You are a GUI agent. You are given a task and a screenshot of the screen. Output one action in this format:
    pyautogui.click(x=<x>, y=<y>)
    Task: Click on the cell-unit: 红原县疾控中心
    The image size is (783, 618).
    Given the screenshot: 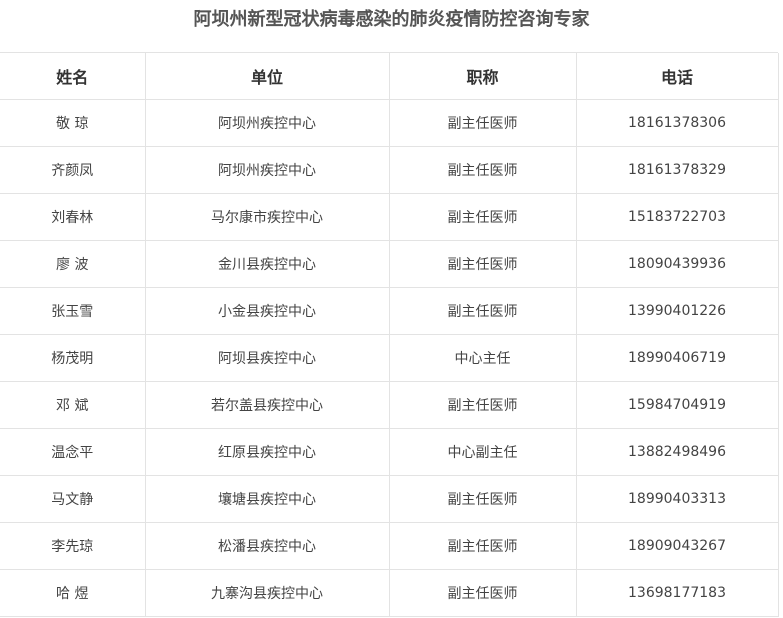 What is the action you would take?
    pyautogui.click(x=267, y=452)
    